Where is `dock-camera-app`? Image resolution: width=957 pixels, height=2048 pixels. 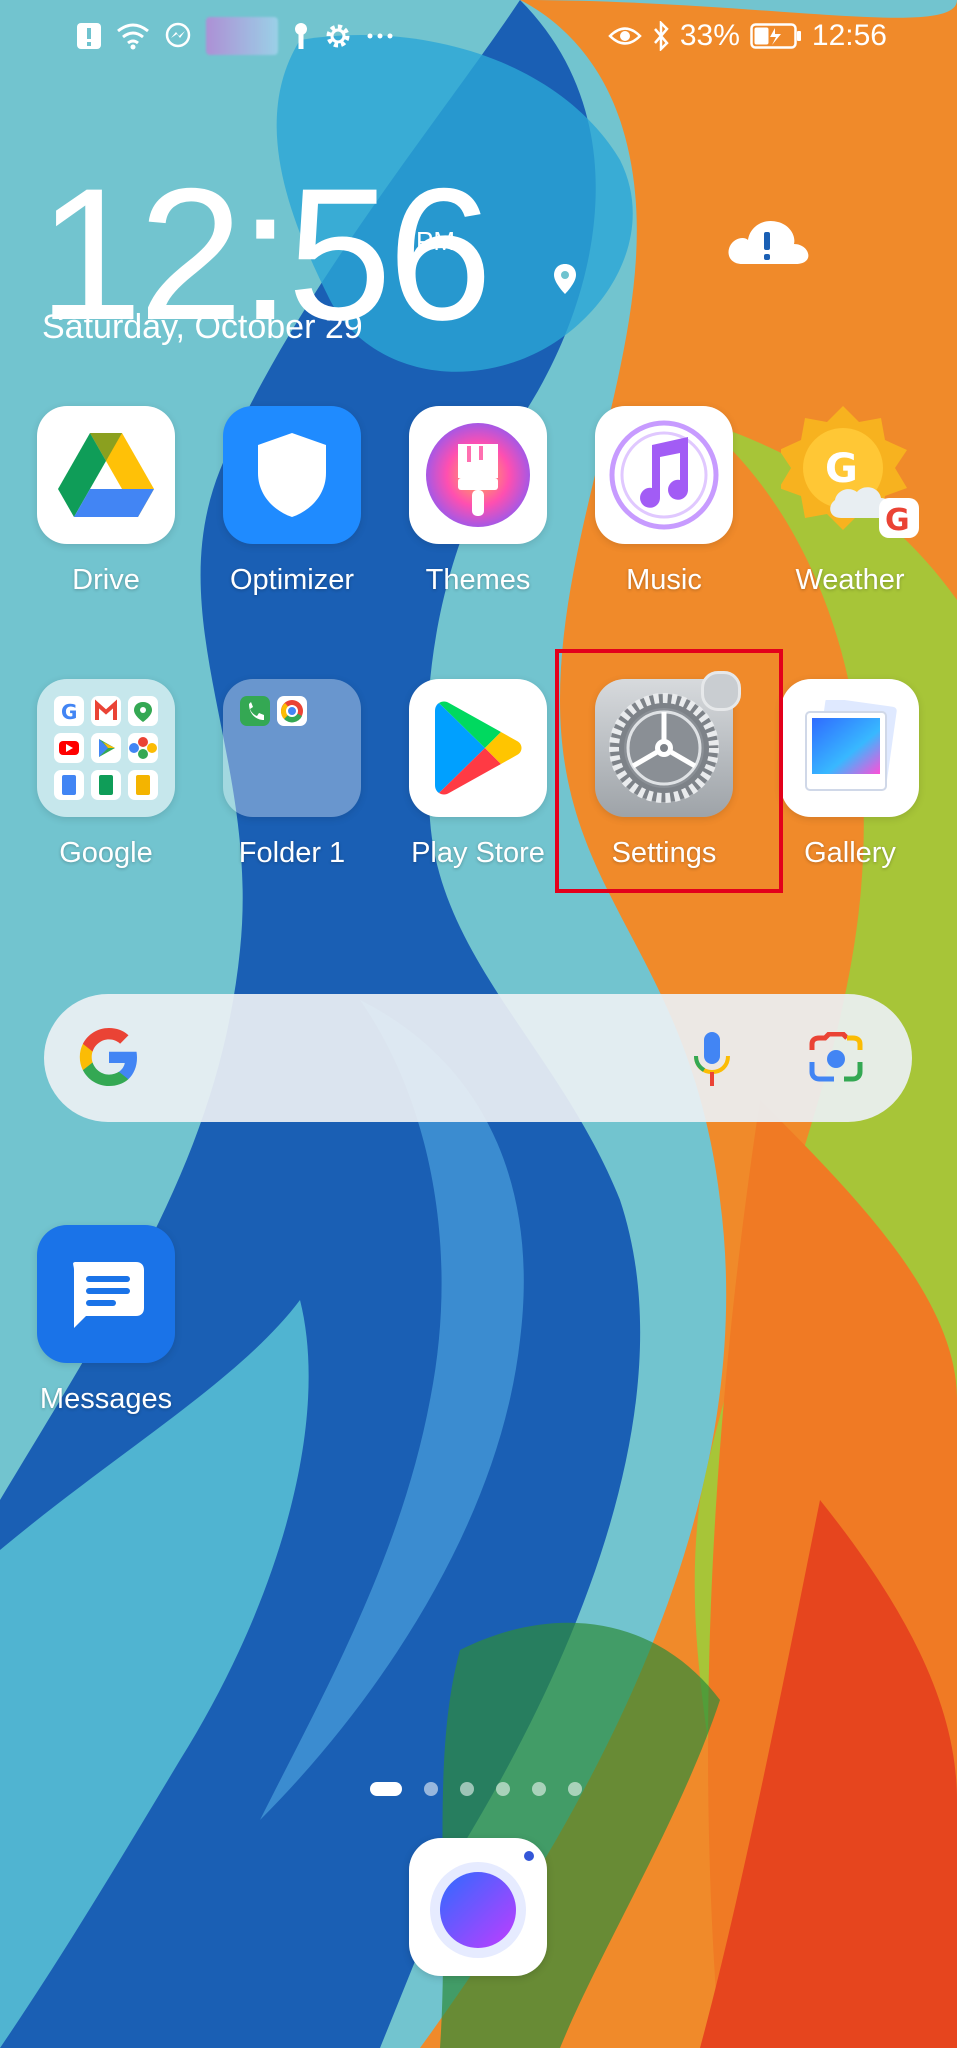 dock-camera-app is located at coordinates (478, 1907).